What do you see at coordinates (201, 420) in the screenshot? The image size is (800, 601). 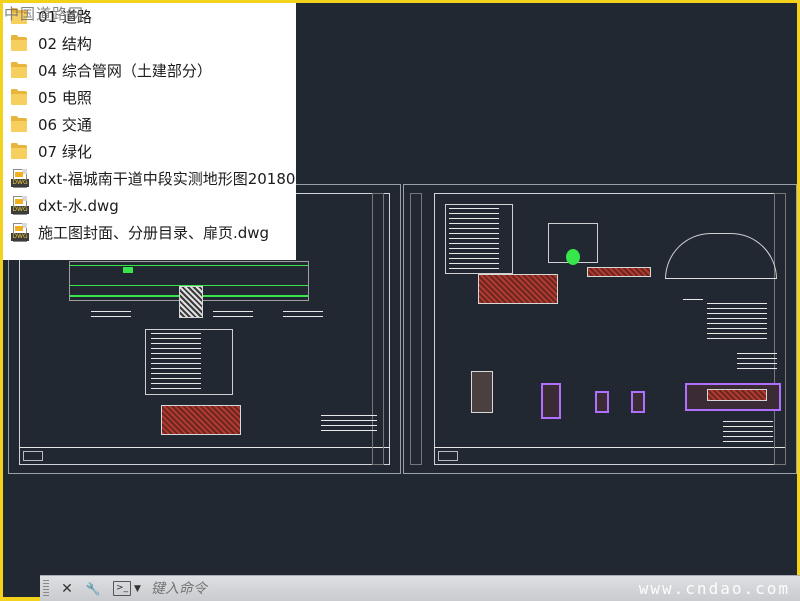 I see `pavement-layer-detail` at bounding box center [201, 420].